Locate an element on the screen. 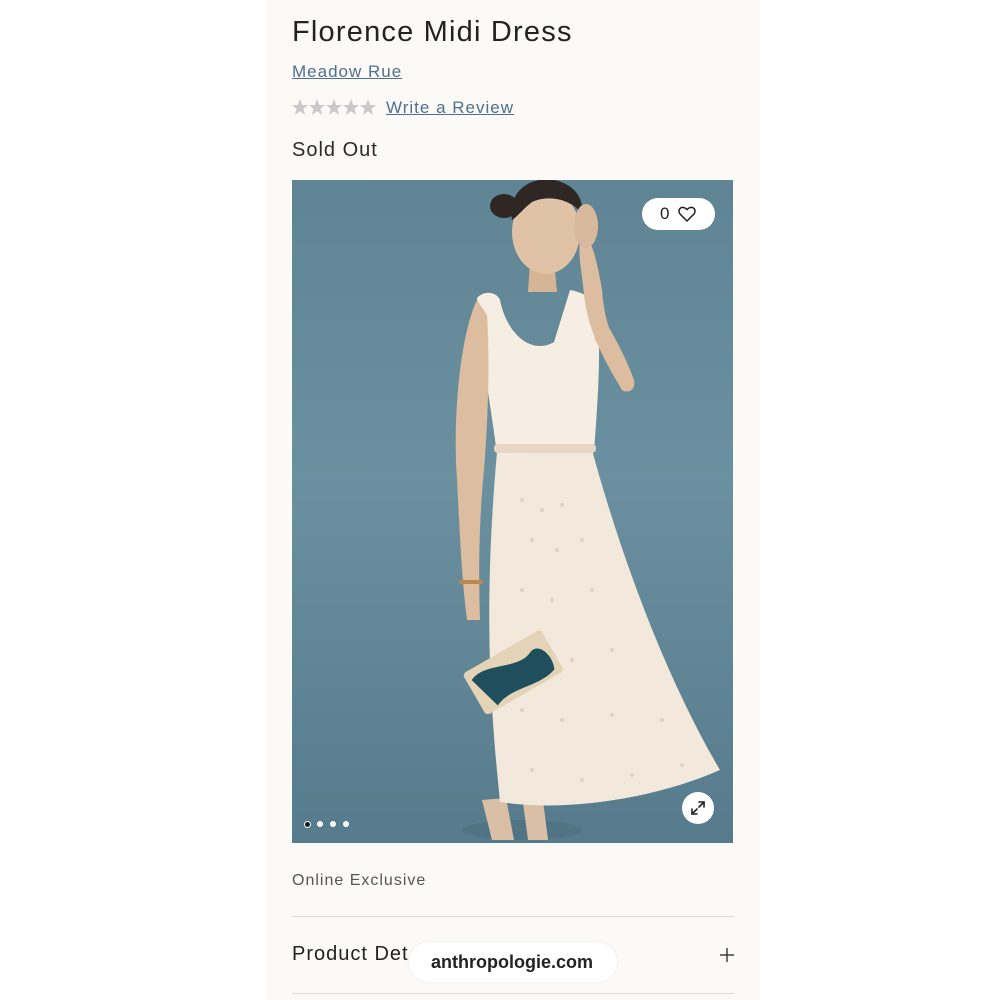  expand-arrows-icon is located at coordinates (698, 808).